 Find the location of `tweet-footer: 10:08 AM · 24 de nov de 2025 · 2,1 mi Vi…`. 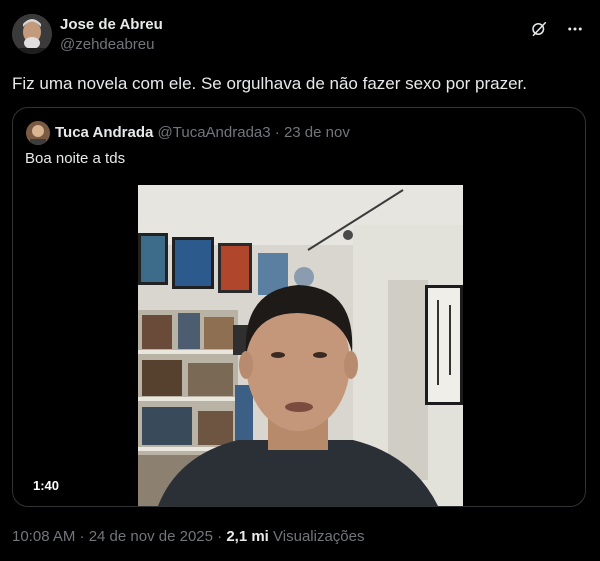

tweet-footer: 10:08 AM · 24 de nov de 2025 · 2,1 mi Vi… is located at coordinates (188, 537).